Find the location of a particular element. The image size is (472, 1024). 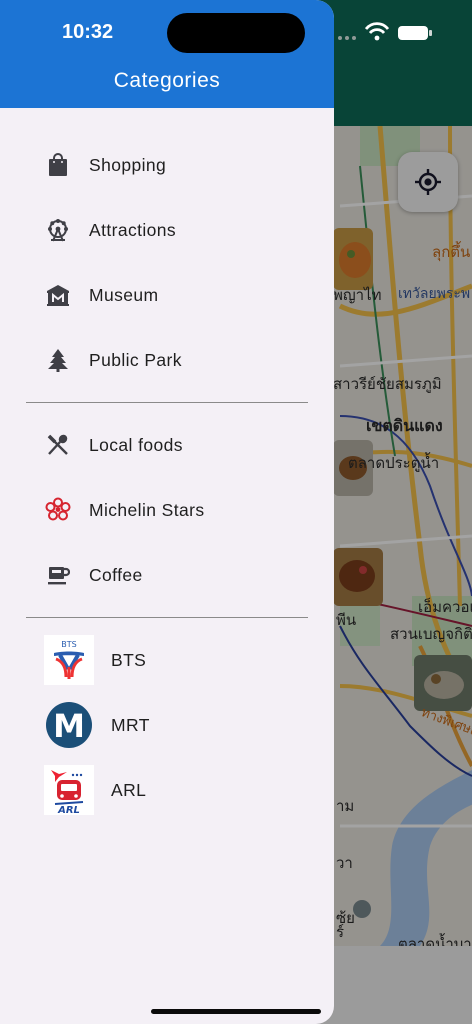

menu-item-bts: BTS BTS is located at coordinates (167, 660).